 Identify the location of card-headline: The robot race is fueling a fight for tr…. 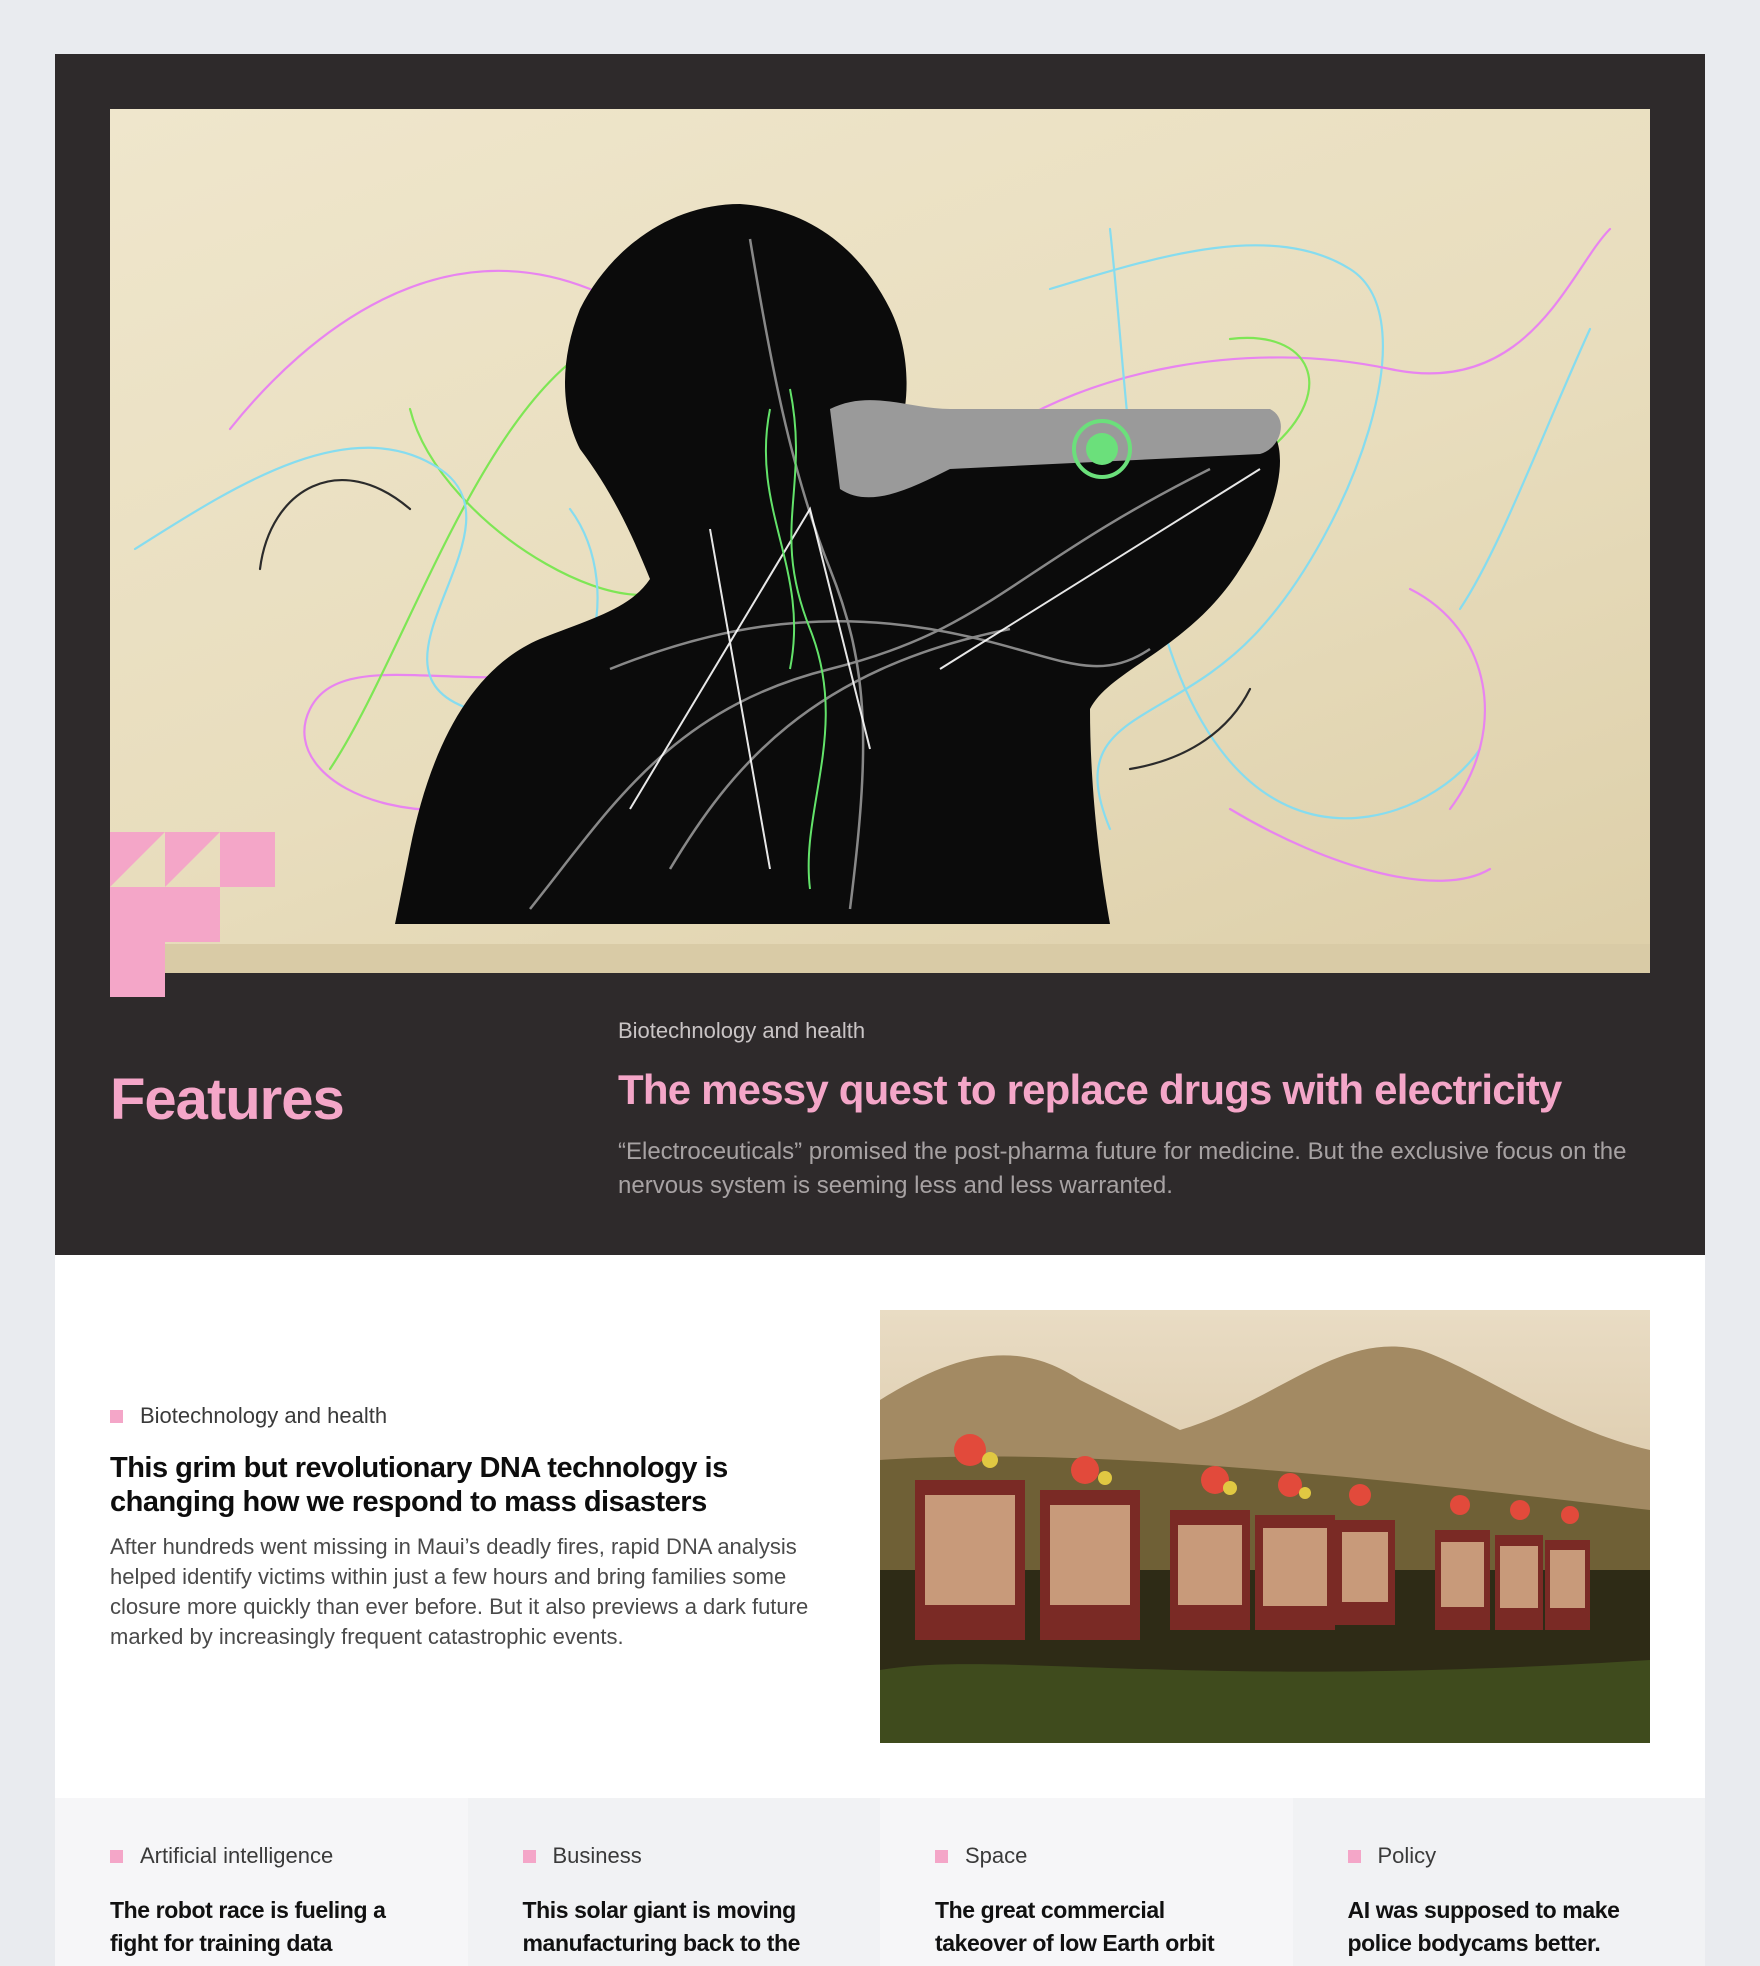
(260, 1927).